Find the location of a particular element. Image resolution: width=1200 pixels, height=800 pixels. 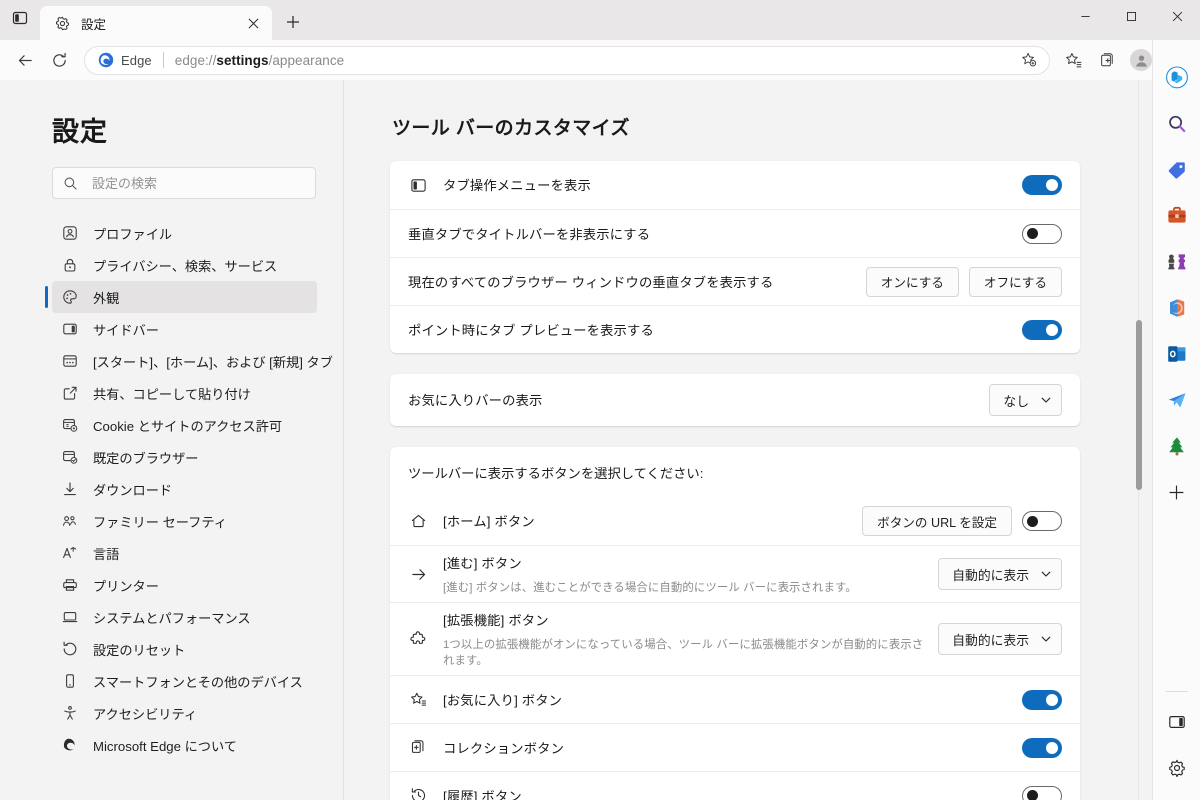

set-button-url-button: ボタンの URL を設定 is located at coordinates (937, 521).